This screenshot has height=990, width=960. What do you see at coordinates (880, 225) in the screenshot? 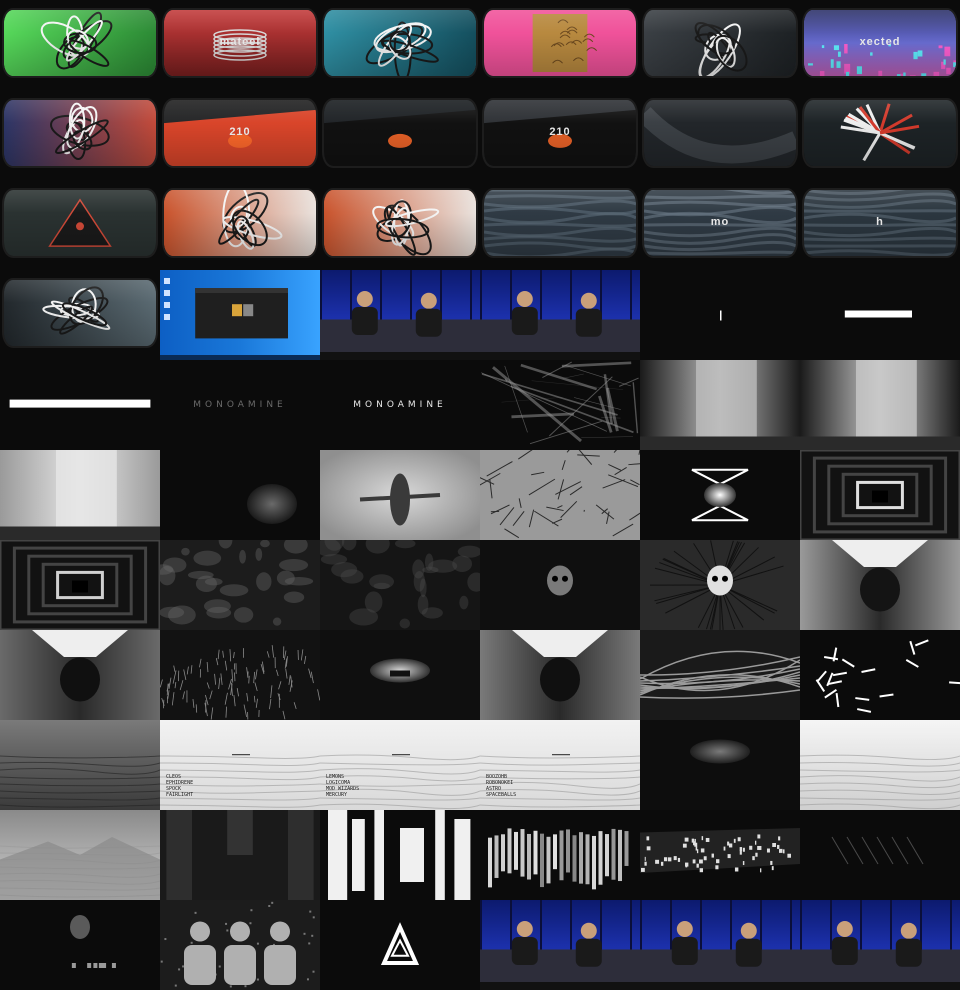
I see `video-frame-thumbnail: h` at bounding box center [880, 225].